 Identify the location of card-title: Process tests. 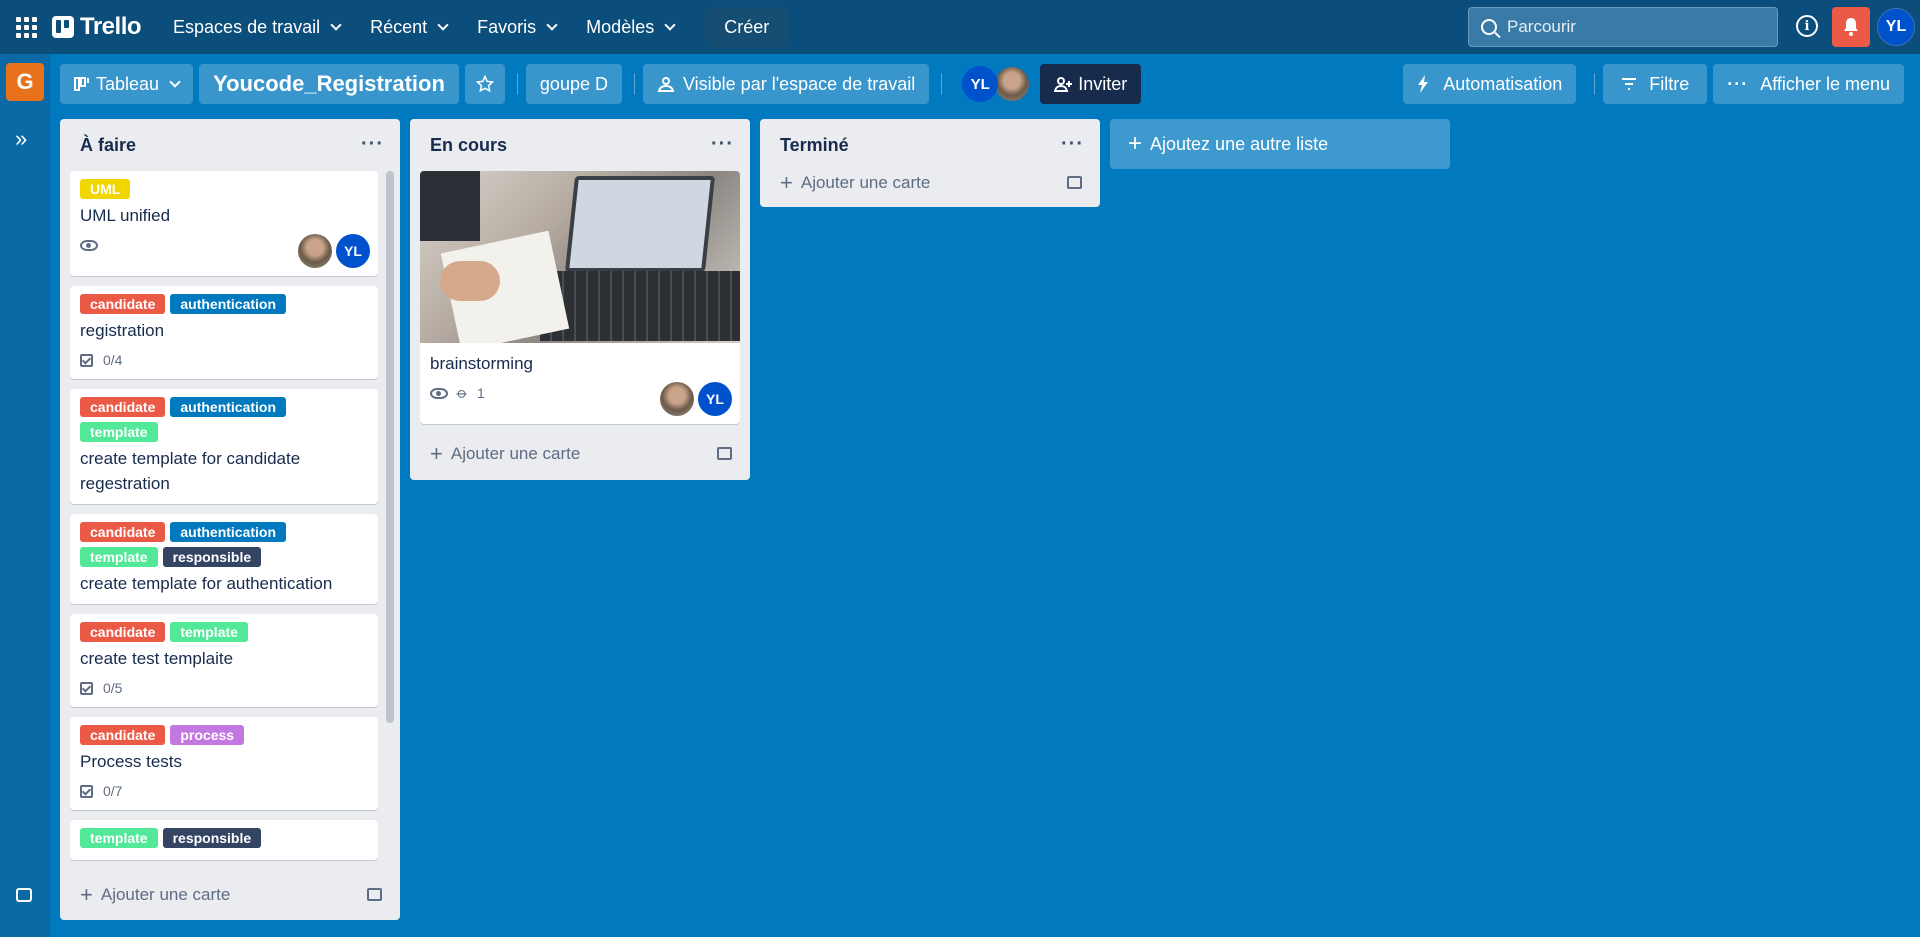
(131, 761).